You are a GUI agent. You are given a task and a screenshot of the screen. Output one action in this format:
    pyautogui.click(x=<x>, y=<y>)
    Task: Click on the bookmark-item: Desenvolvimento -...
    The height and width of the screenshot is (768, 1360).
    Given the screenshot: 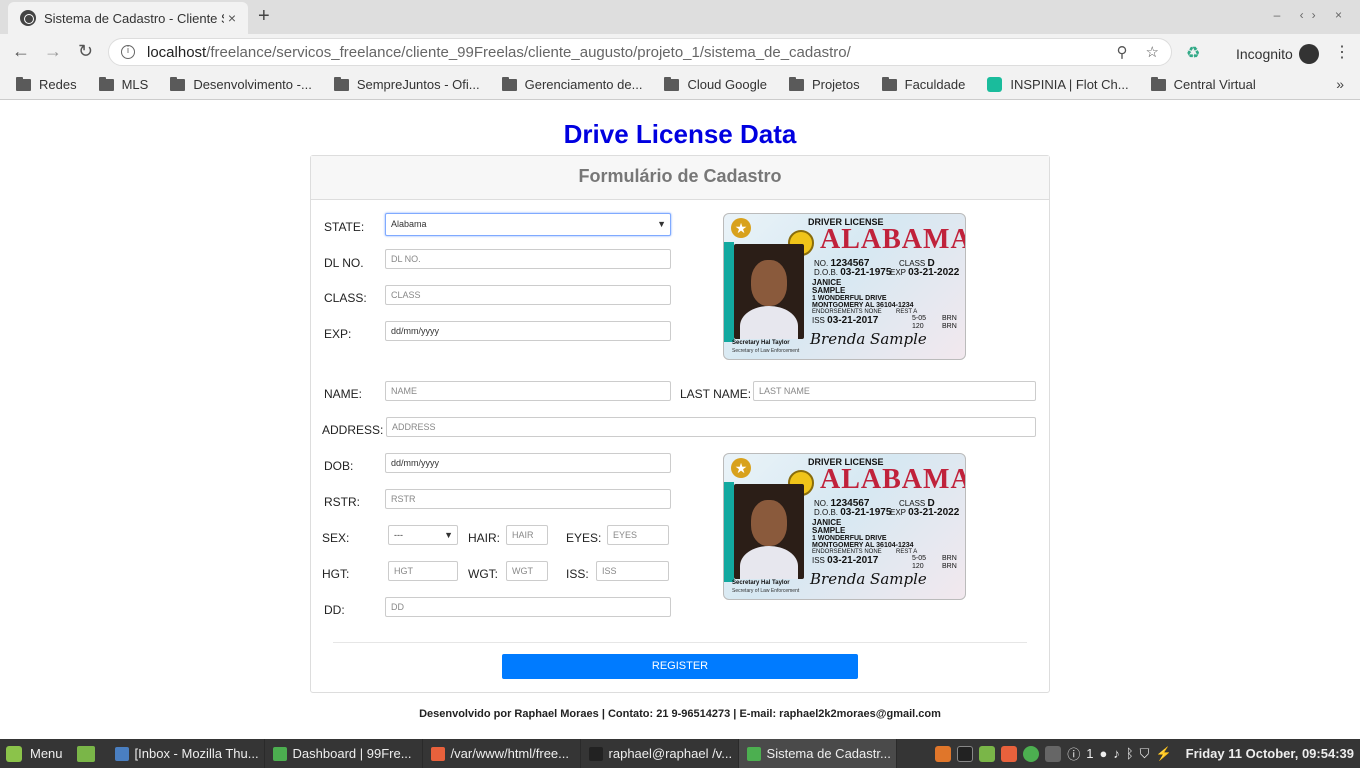 What is the action you would take?
    pyautogui.click(x=241, y=84)
    